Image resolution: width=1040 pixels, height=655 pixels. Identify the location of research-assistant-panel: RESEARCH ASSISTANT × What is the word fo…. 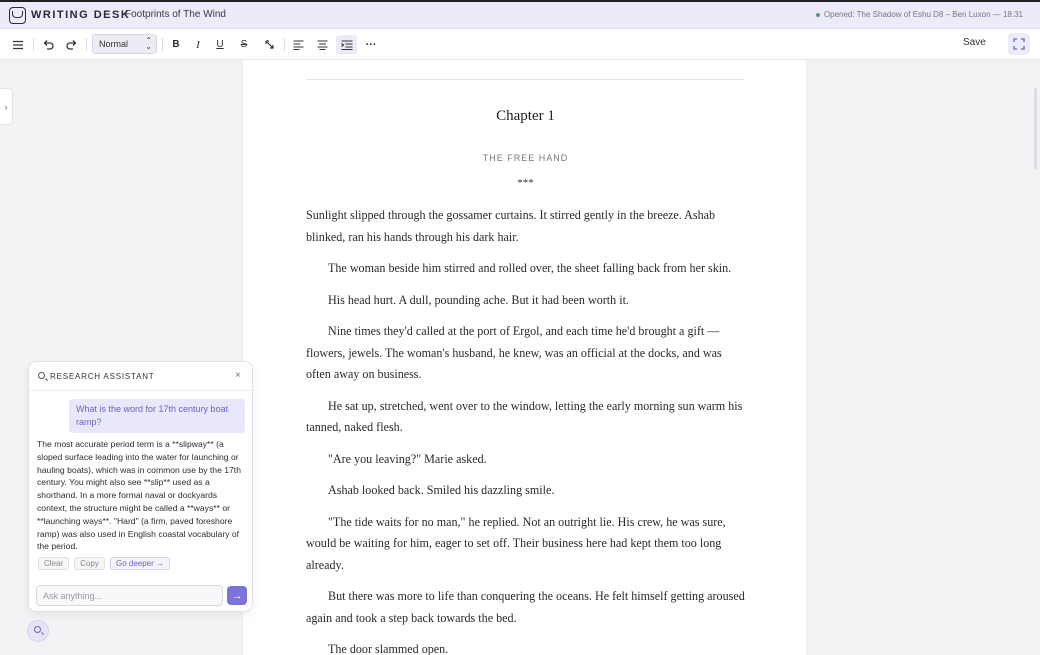
(141, 486).